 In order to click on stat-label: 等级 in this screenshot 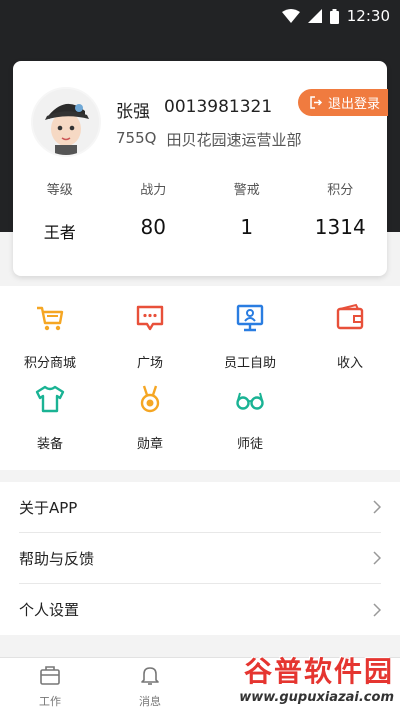, I will do `click(59, 190)`.